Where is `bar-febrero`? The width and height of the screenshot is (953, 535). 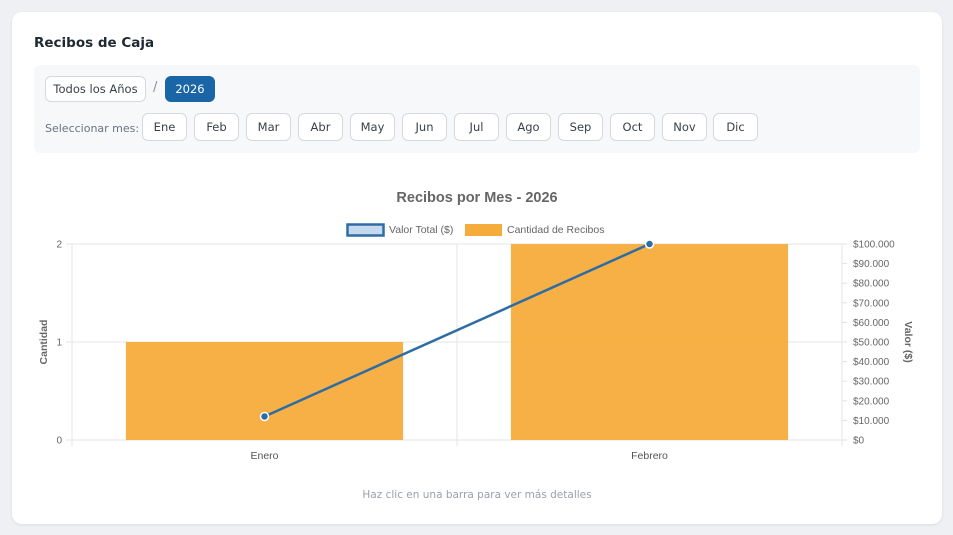
bar-febrero is located at coordinates (649, 342).